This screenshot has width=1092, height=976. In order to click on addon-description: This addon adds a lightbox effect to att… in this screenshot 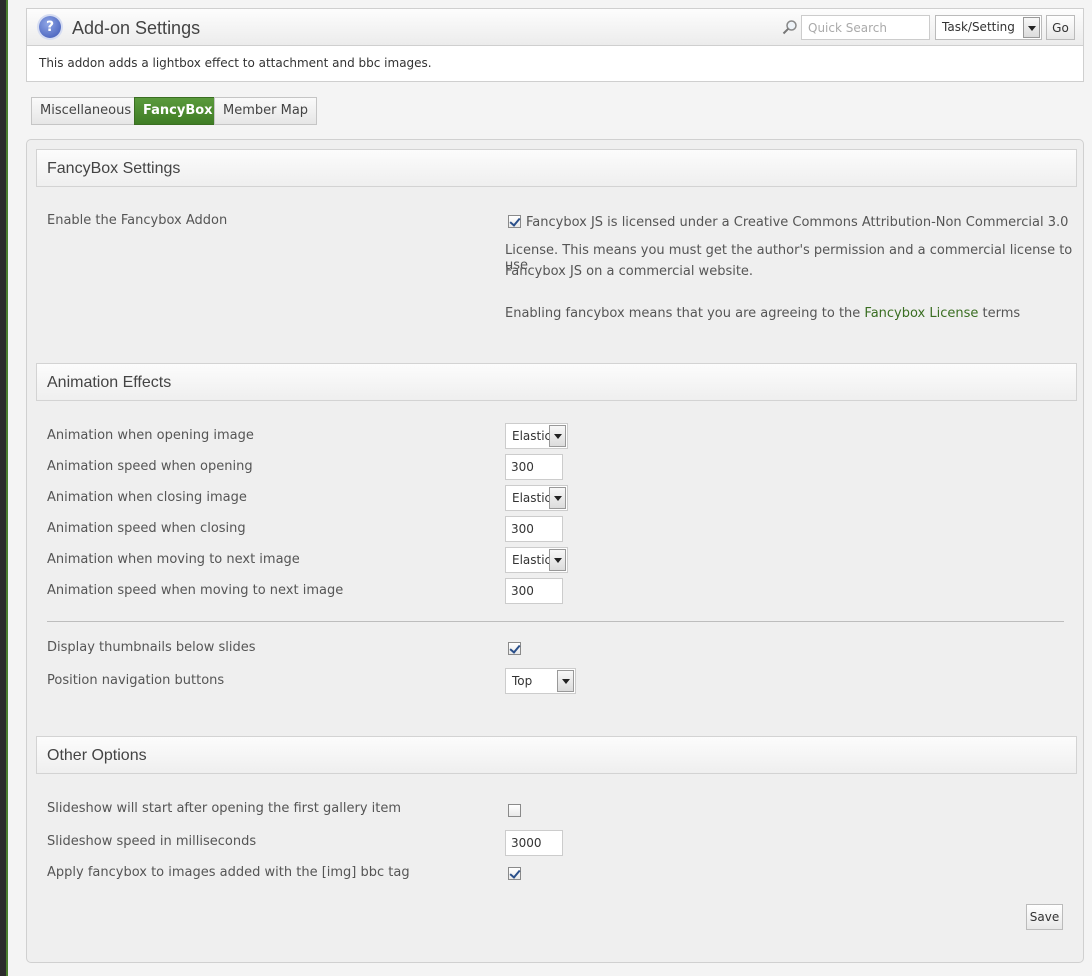, I will do `click(235, 63)`.